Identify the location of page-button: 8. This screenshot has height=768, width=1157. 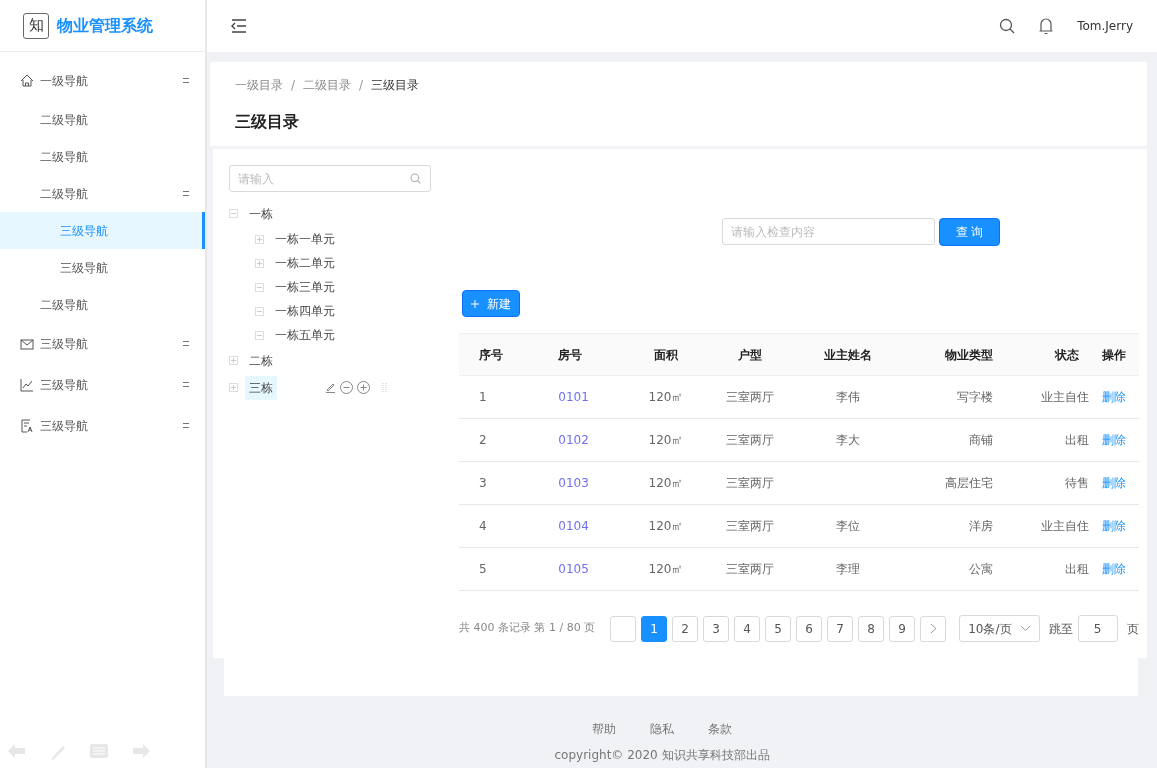
(871, 628).